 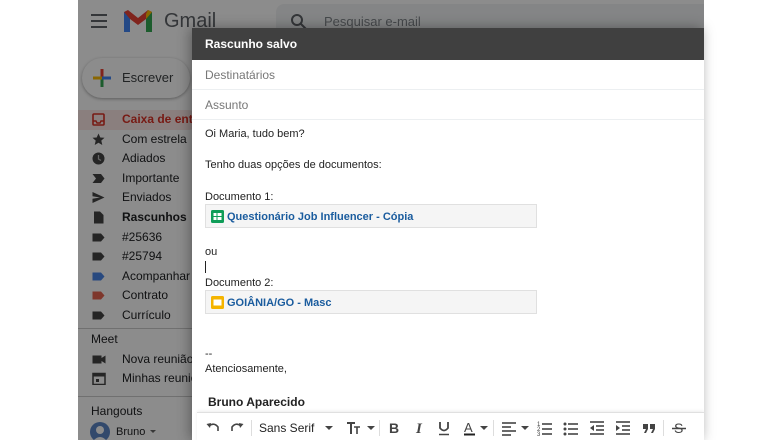 I want to click on svg-text: I, so click(x=419, y=428).